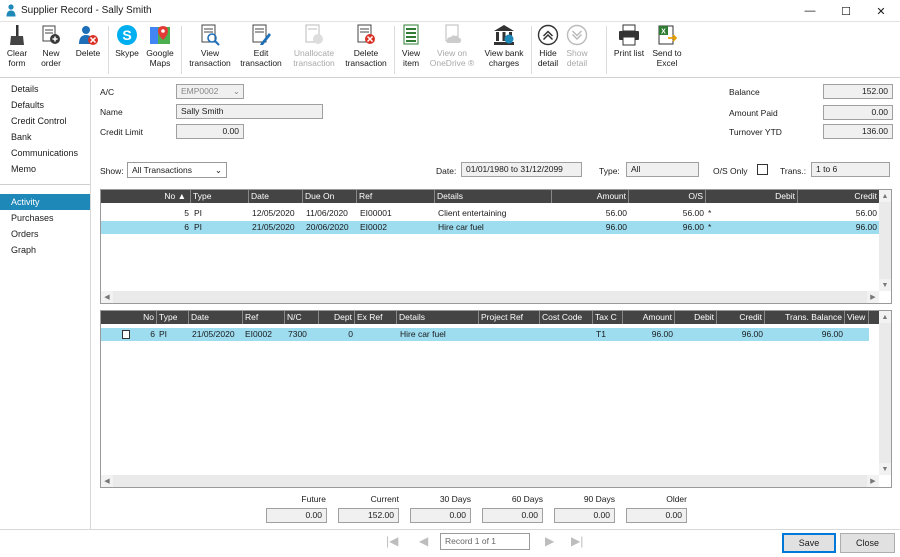 The width and height of the screenshot is (900, 557). I want to click on sidebar-item-communications: Communications, so click(45, 153).